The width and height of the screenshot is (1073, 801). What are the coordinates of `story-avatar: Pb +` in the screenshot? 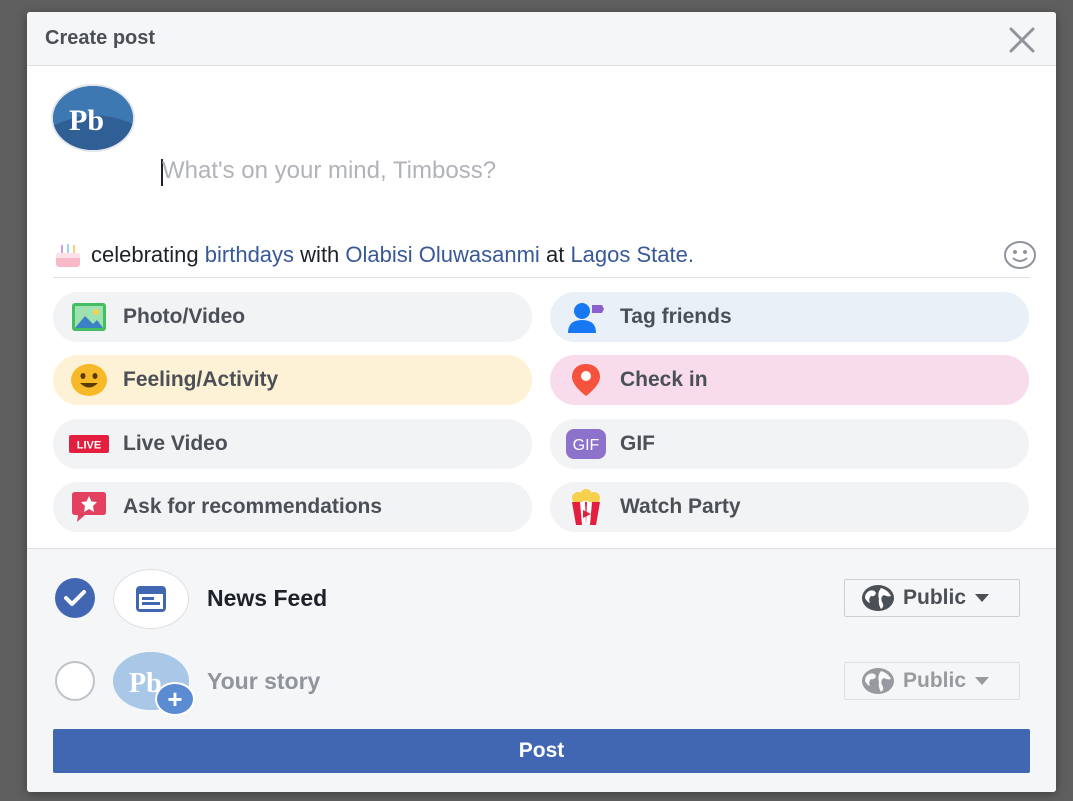 It's located at (154, 684).